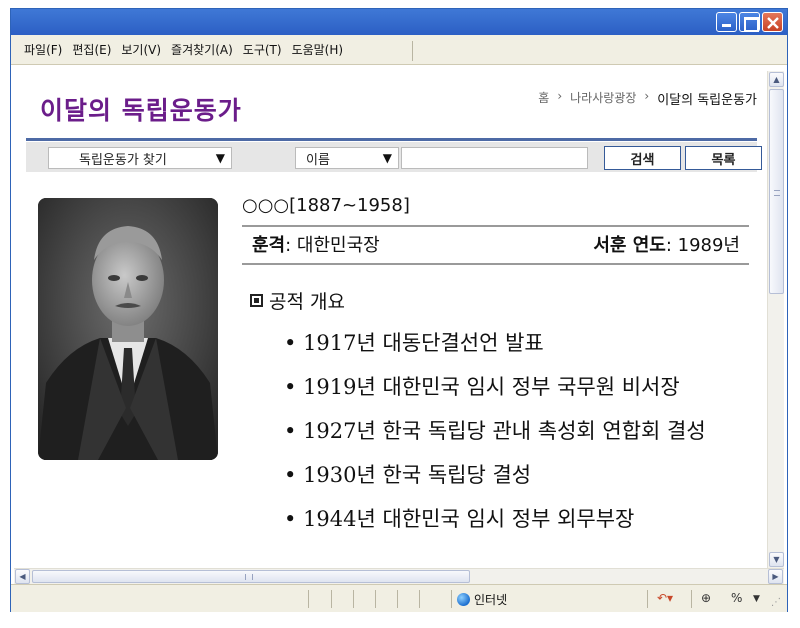  Describe the element at coordinates (723, 158) in the screenshot. I see `list-button: 목록` at that location.